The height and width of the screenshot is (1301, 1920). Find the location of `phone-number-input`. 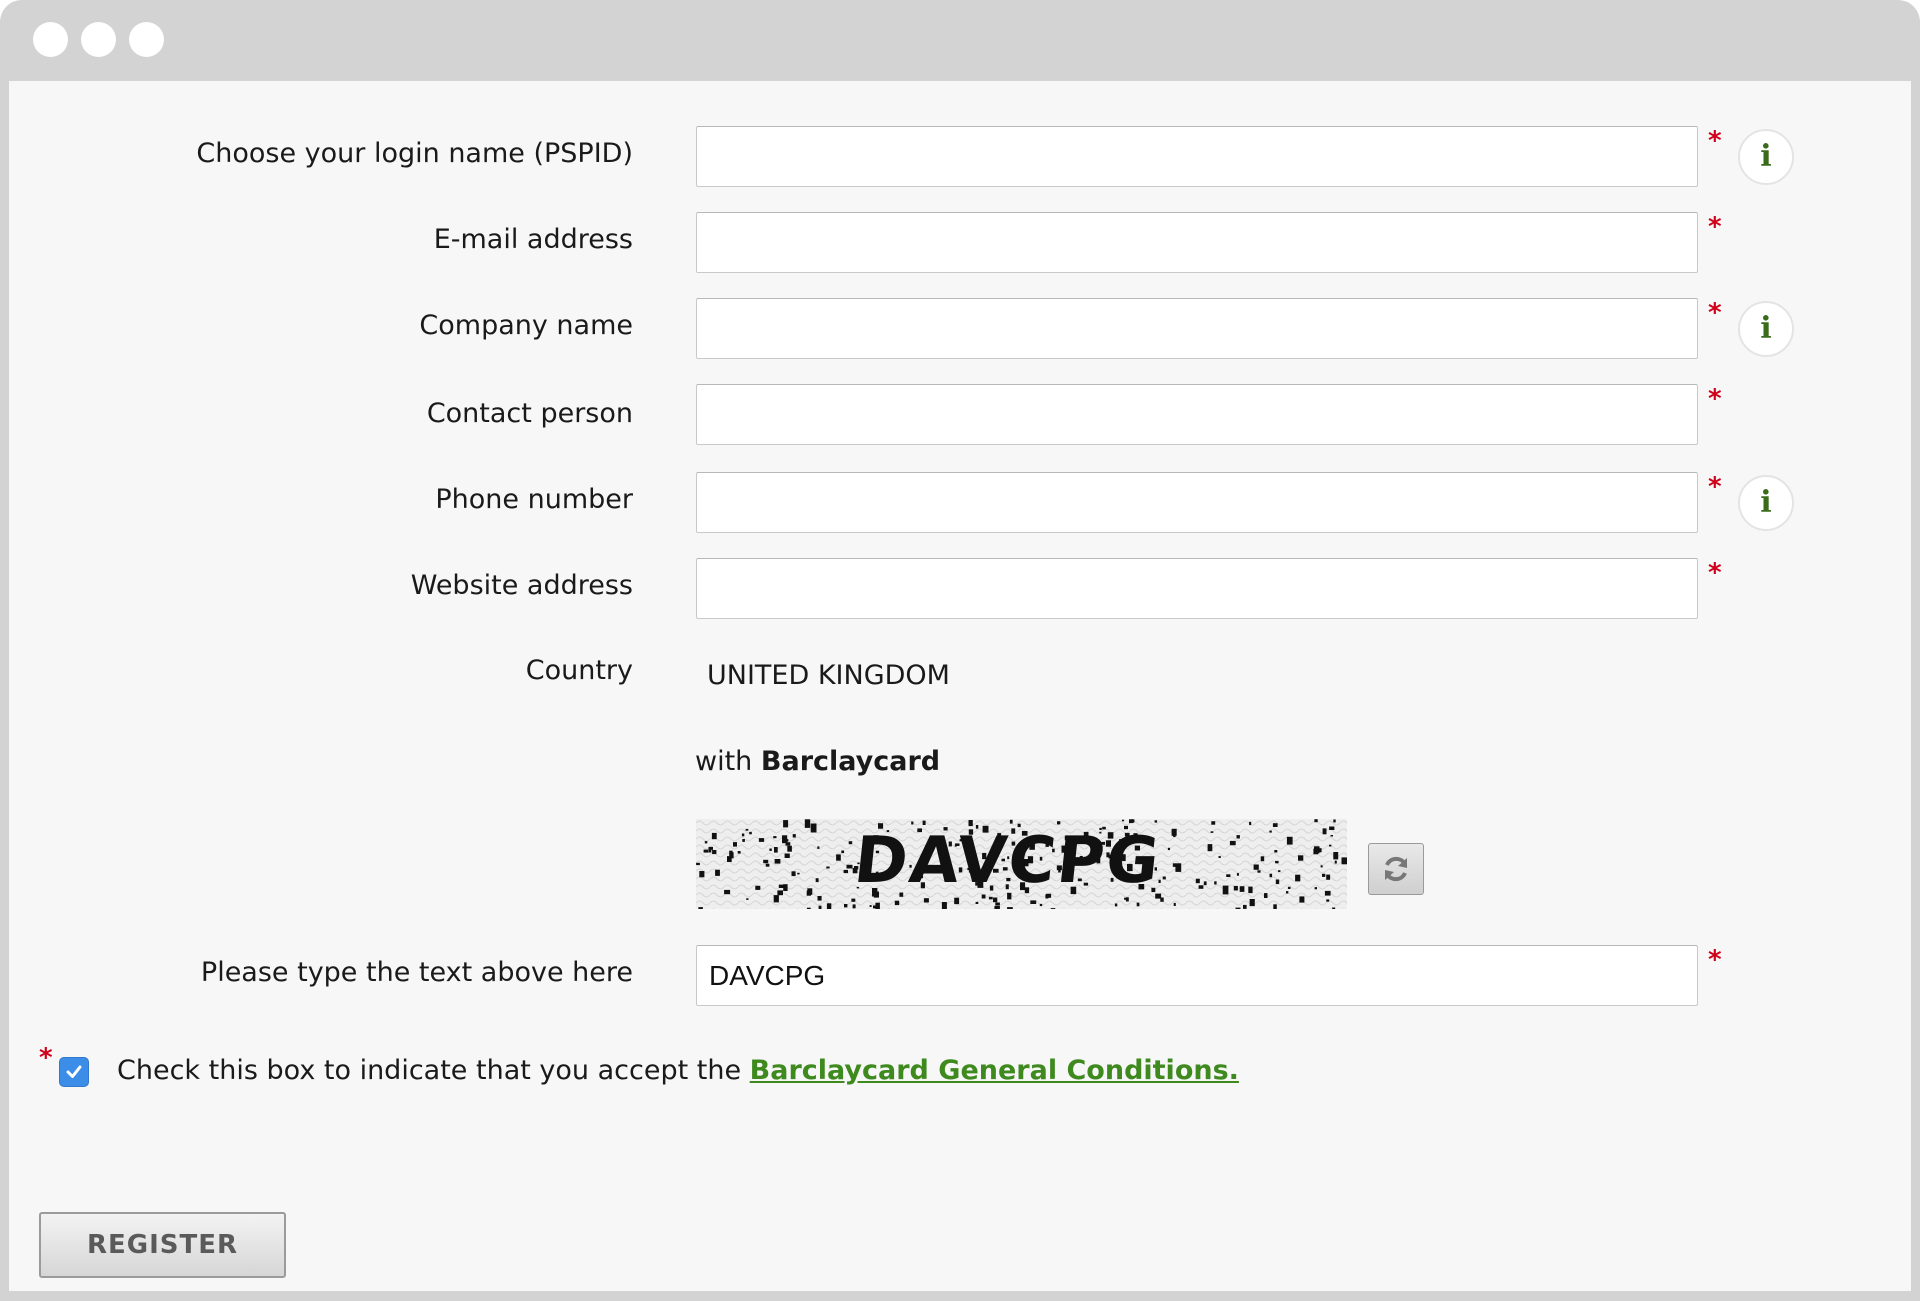

phone-number-input is located at coordinates (1197, 502).